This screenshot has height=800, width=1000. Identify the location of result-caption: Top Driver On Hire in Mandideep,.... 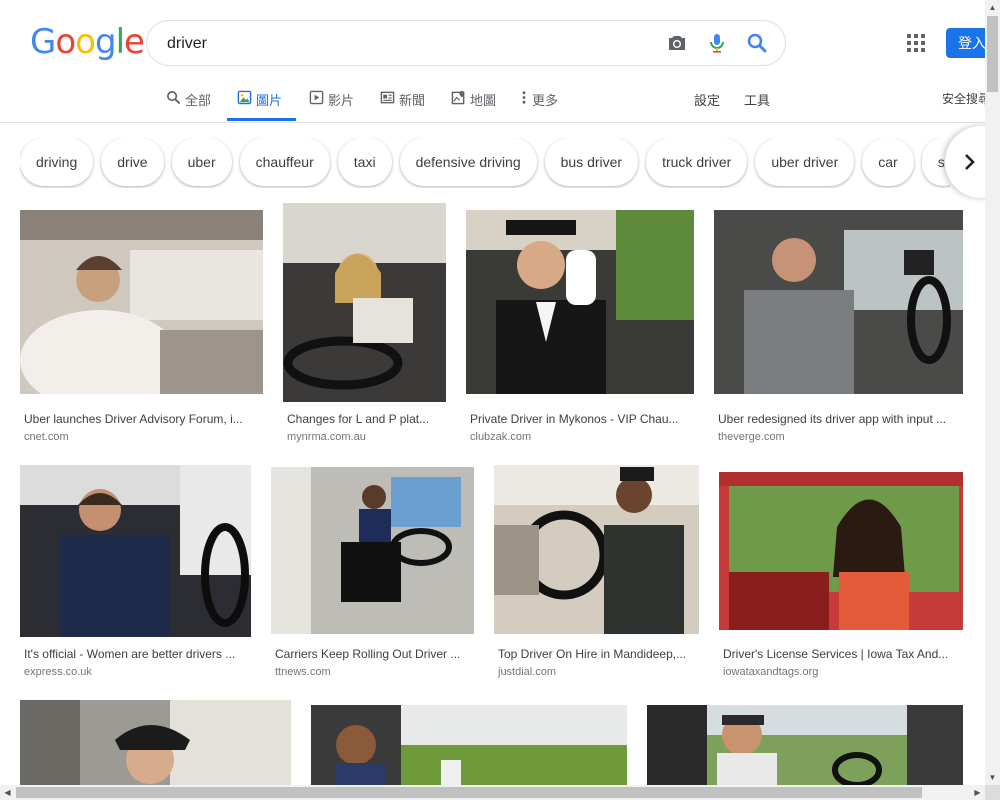
(596, 654).